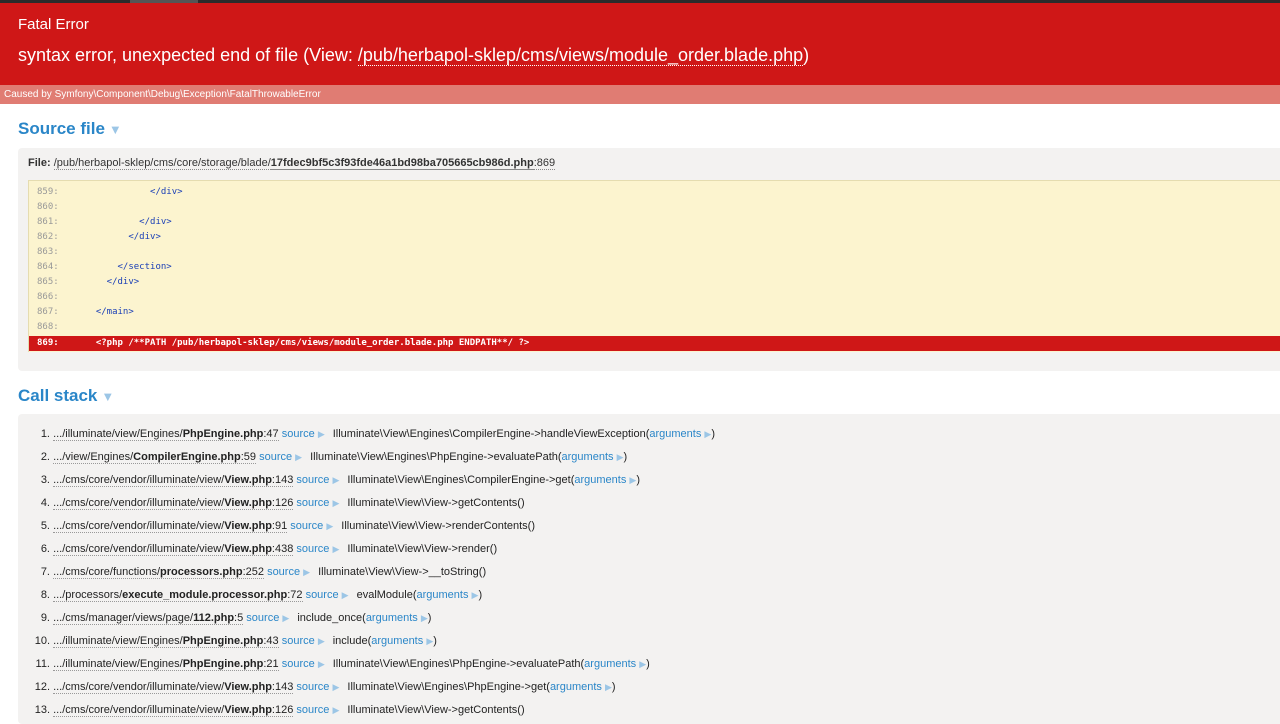 This screenshot has width=1280, height=724. What do you see at coordinates (45, 434) in the screenshot?
I see `frame-index: 1.` at bounding box center [45, 434].